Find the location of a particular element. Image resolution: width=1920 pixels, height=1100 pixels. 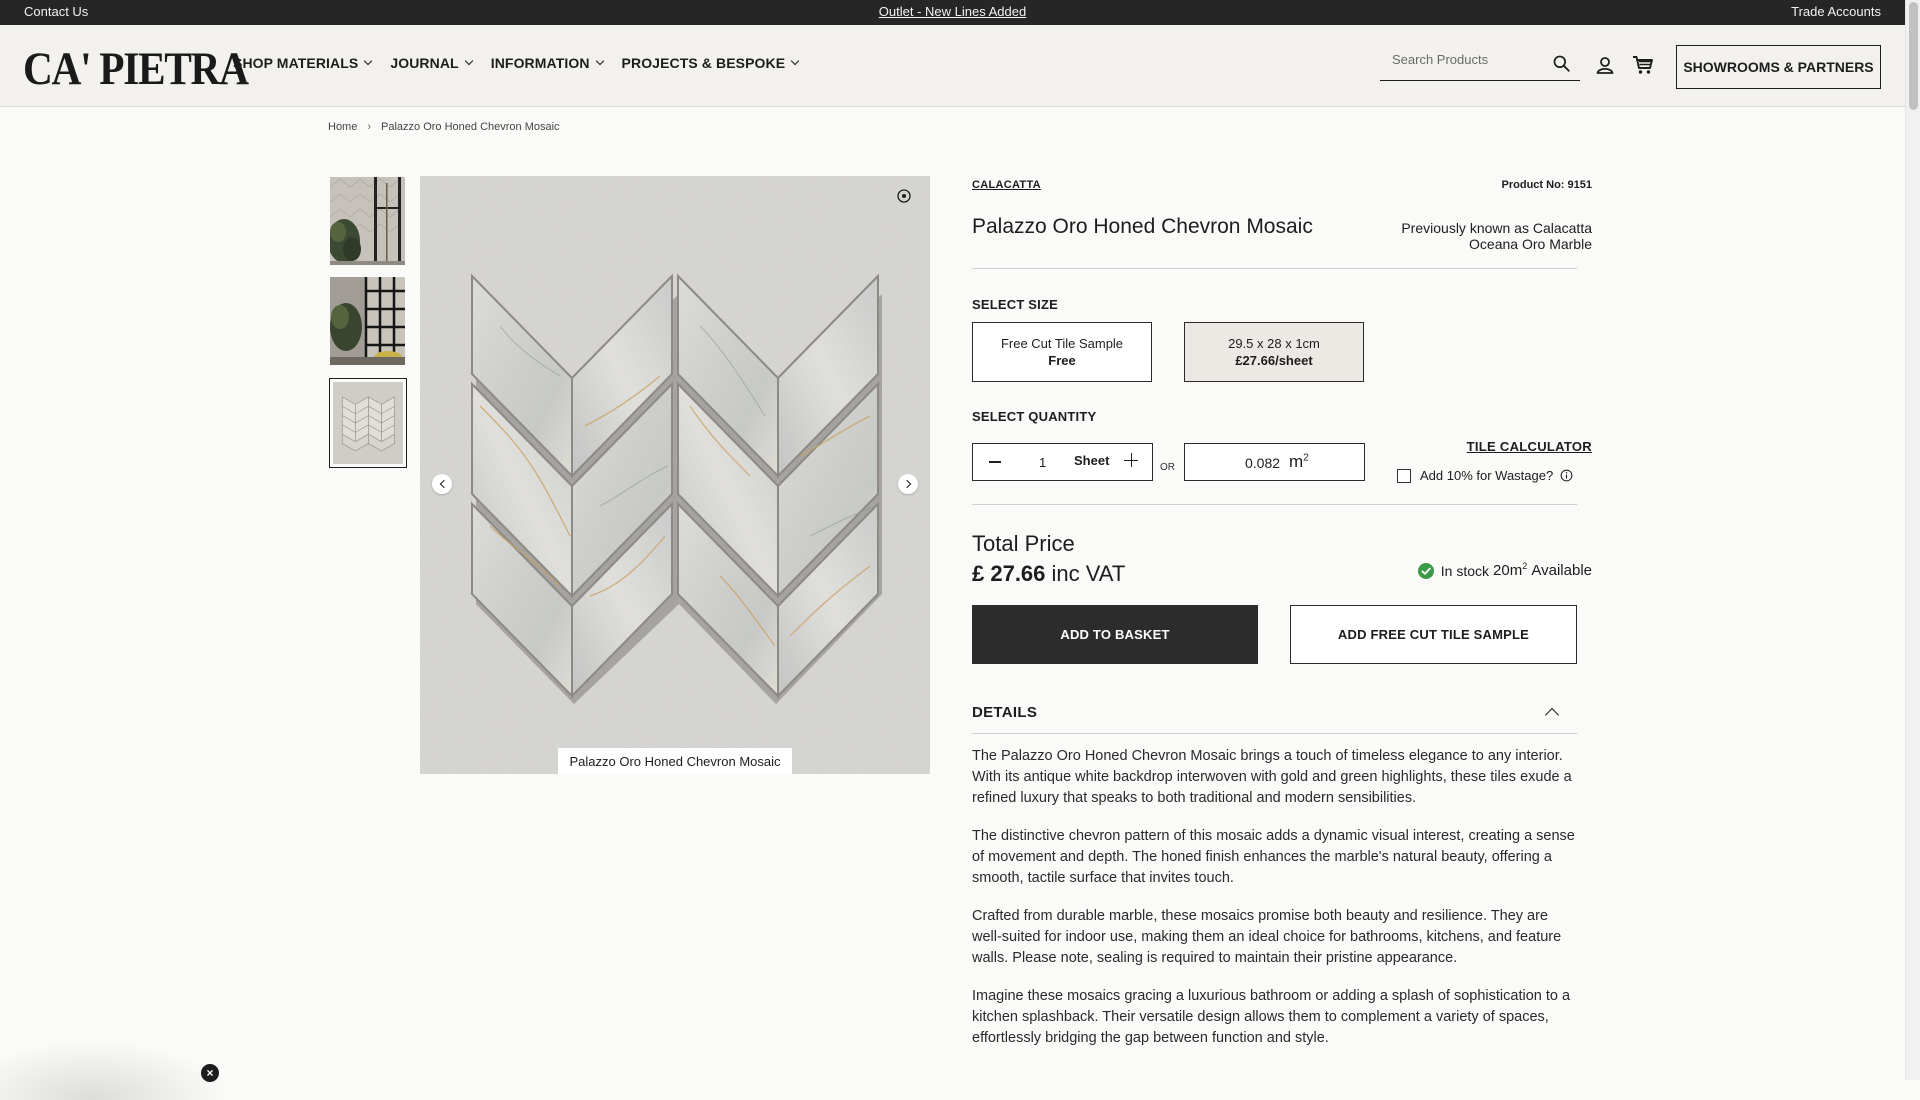

nav-projects-bespoke: PROJECTS & BESPOKE is located at coordinates (710, 63).